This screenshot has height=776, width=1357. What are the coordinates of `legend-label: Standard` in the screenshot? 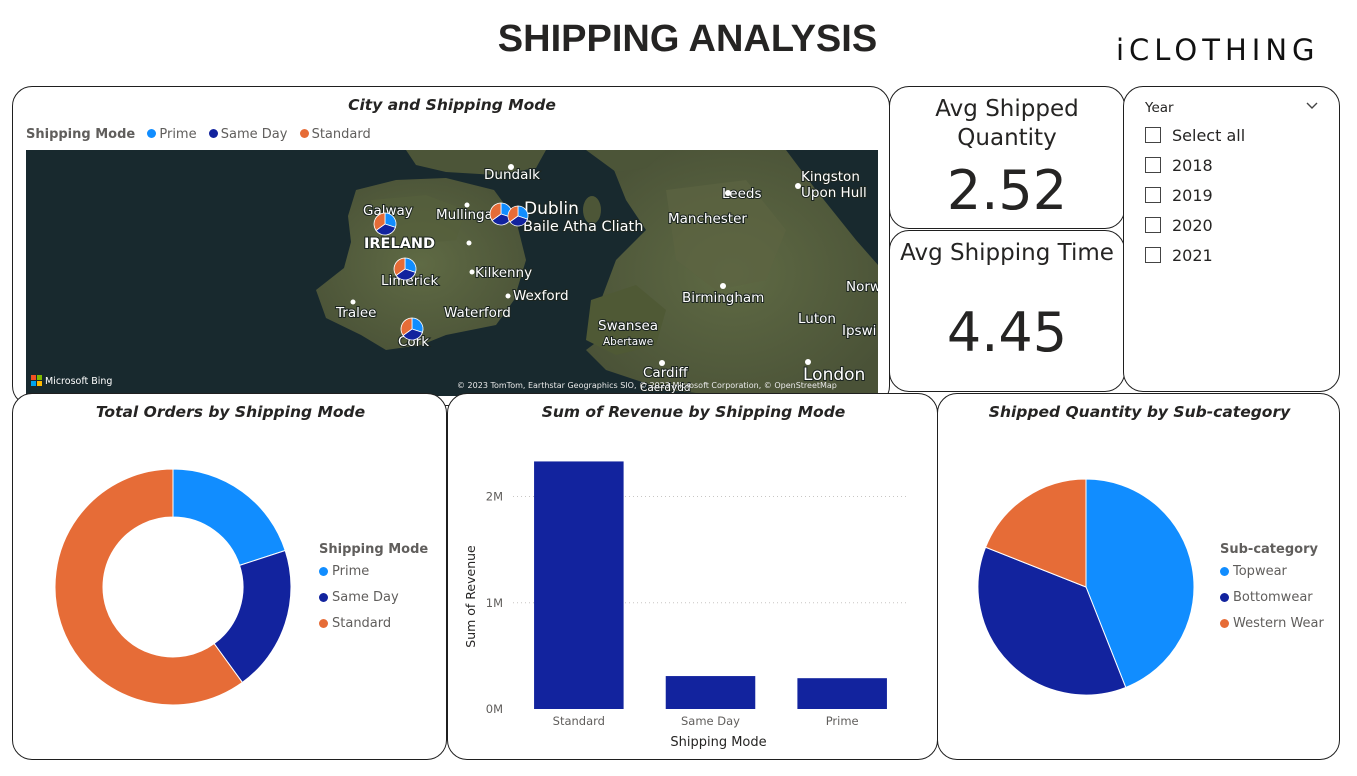 It's located at (362, 623).